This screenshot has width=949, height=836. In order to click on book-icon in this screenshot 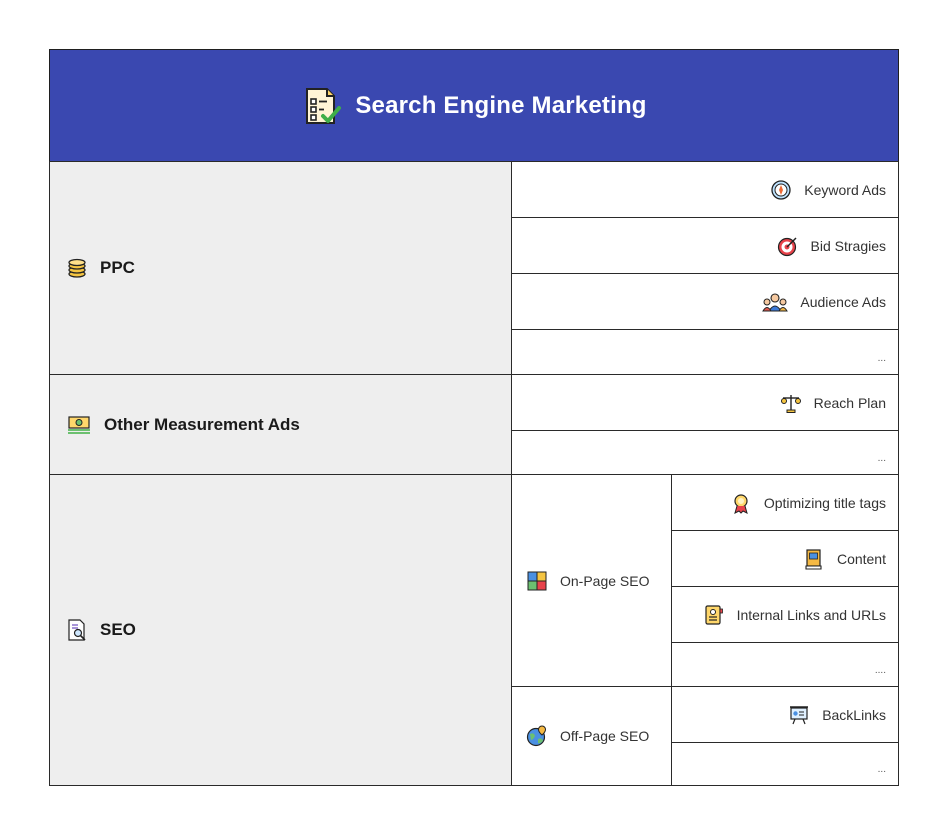, I will do `click(814, 559)`.